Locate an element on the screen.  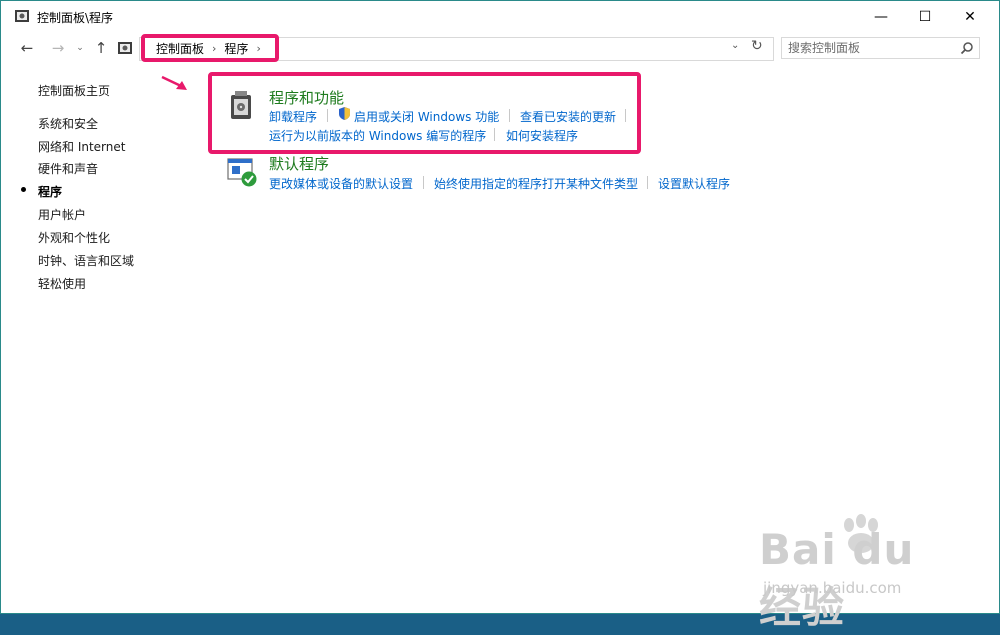
back-button: ← is located at coordinates (27, 48).